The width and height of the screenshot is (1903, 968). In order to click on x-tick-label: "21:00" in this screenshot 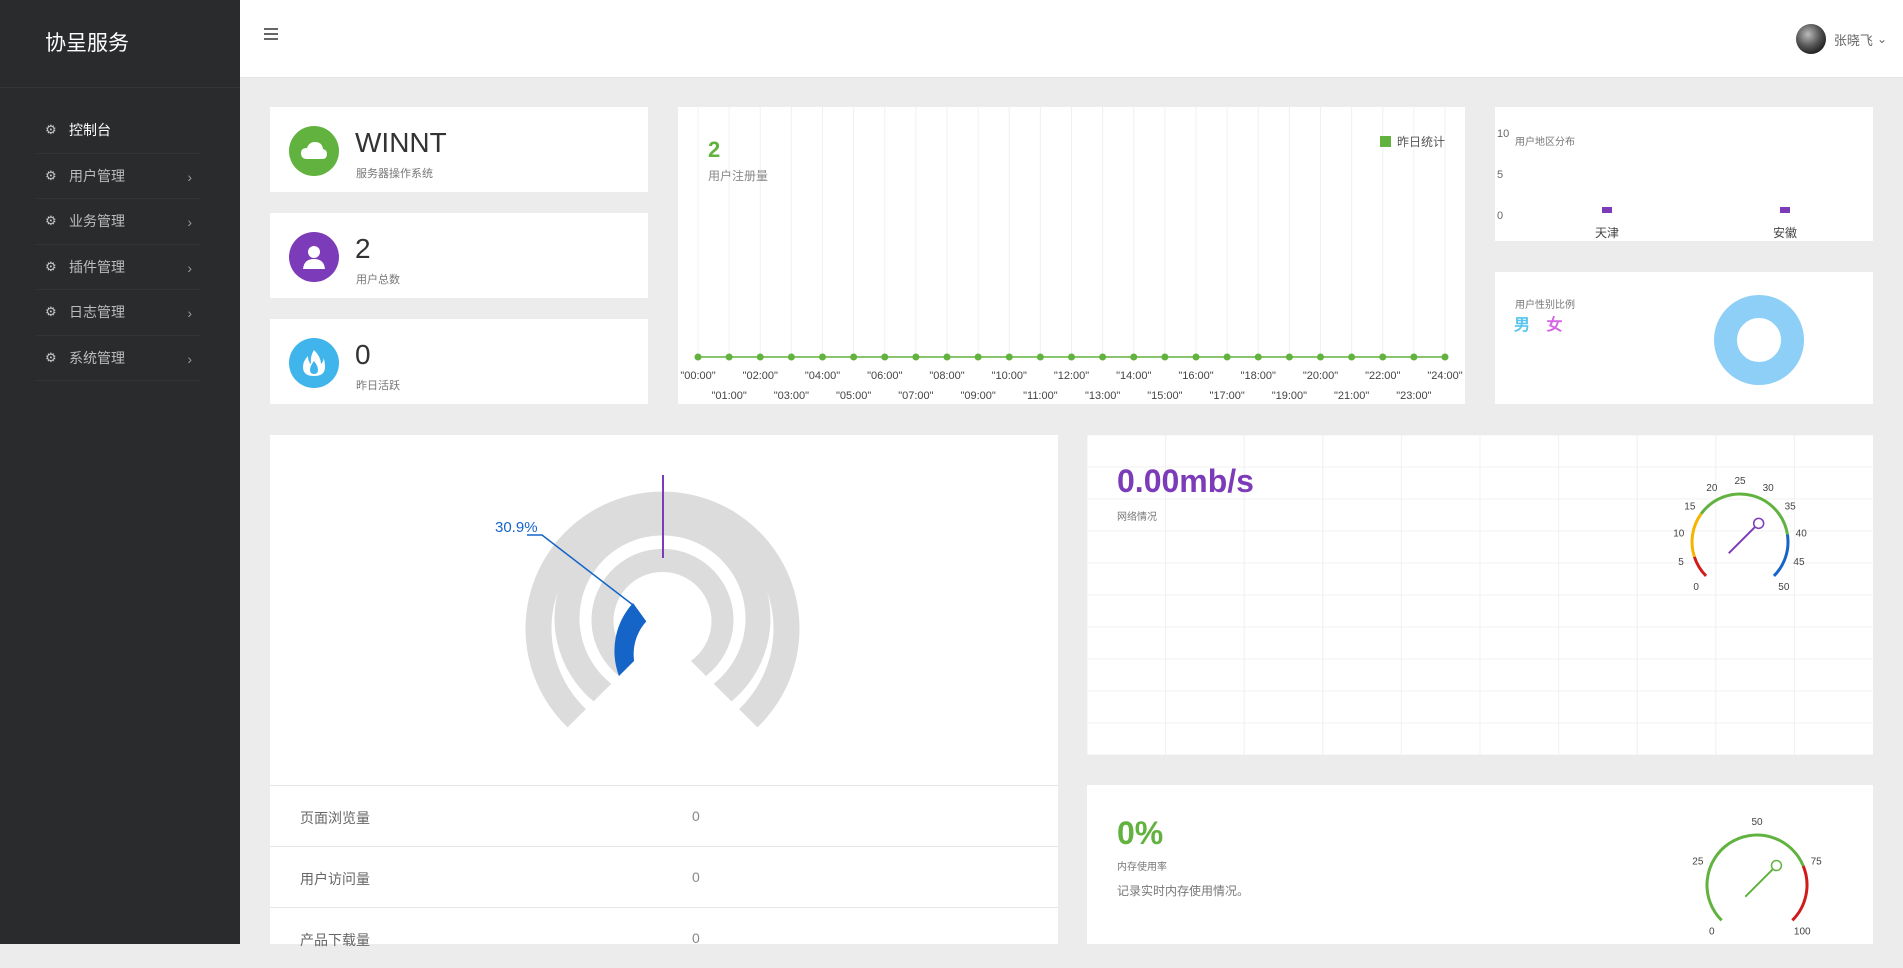, I will do `click(1351, 396)`.